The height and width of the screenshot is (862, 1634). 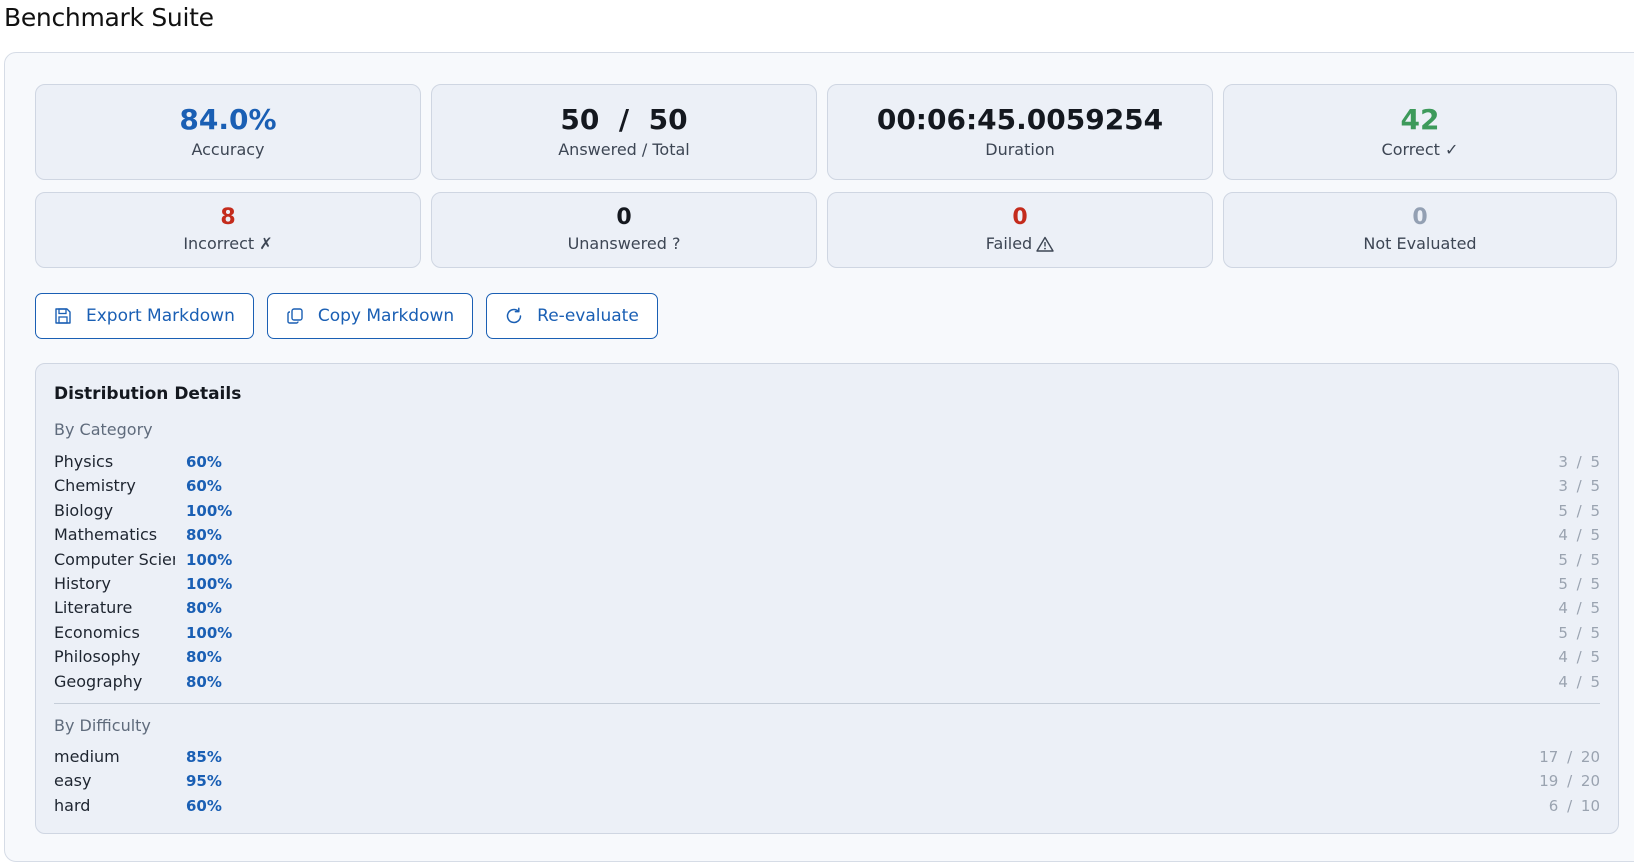 I want to click on list-item: Computer Science 100% 5 / 5, so click(x=827, y=560).